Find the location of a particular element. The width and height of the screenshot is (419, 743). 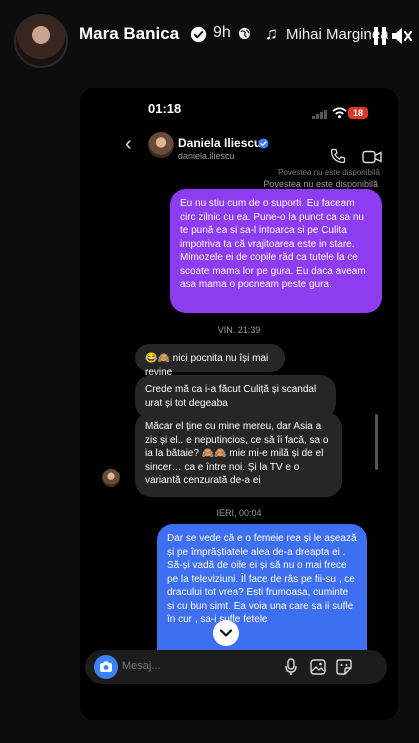

chat-contact-name: Daniela Iliescu is located at coordinates (219, 143).